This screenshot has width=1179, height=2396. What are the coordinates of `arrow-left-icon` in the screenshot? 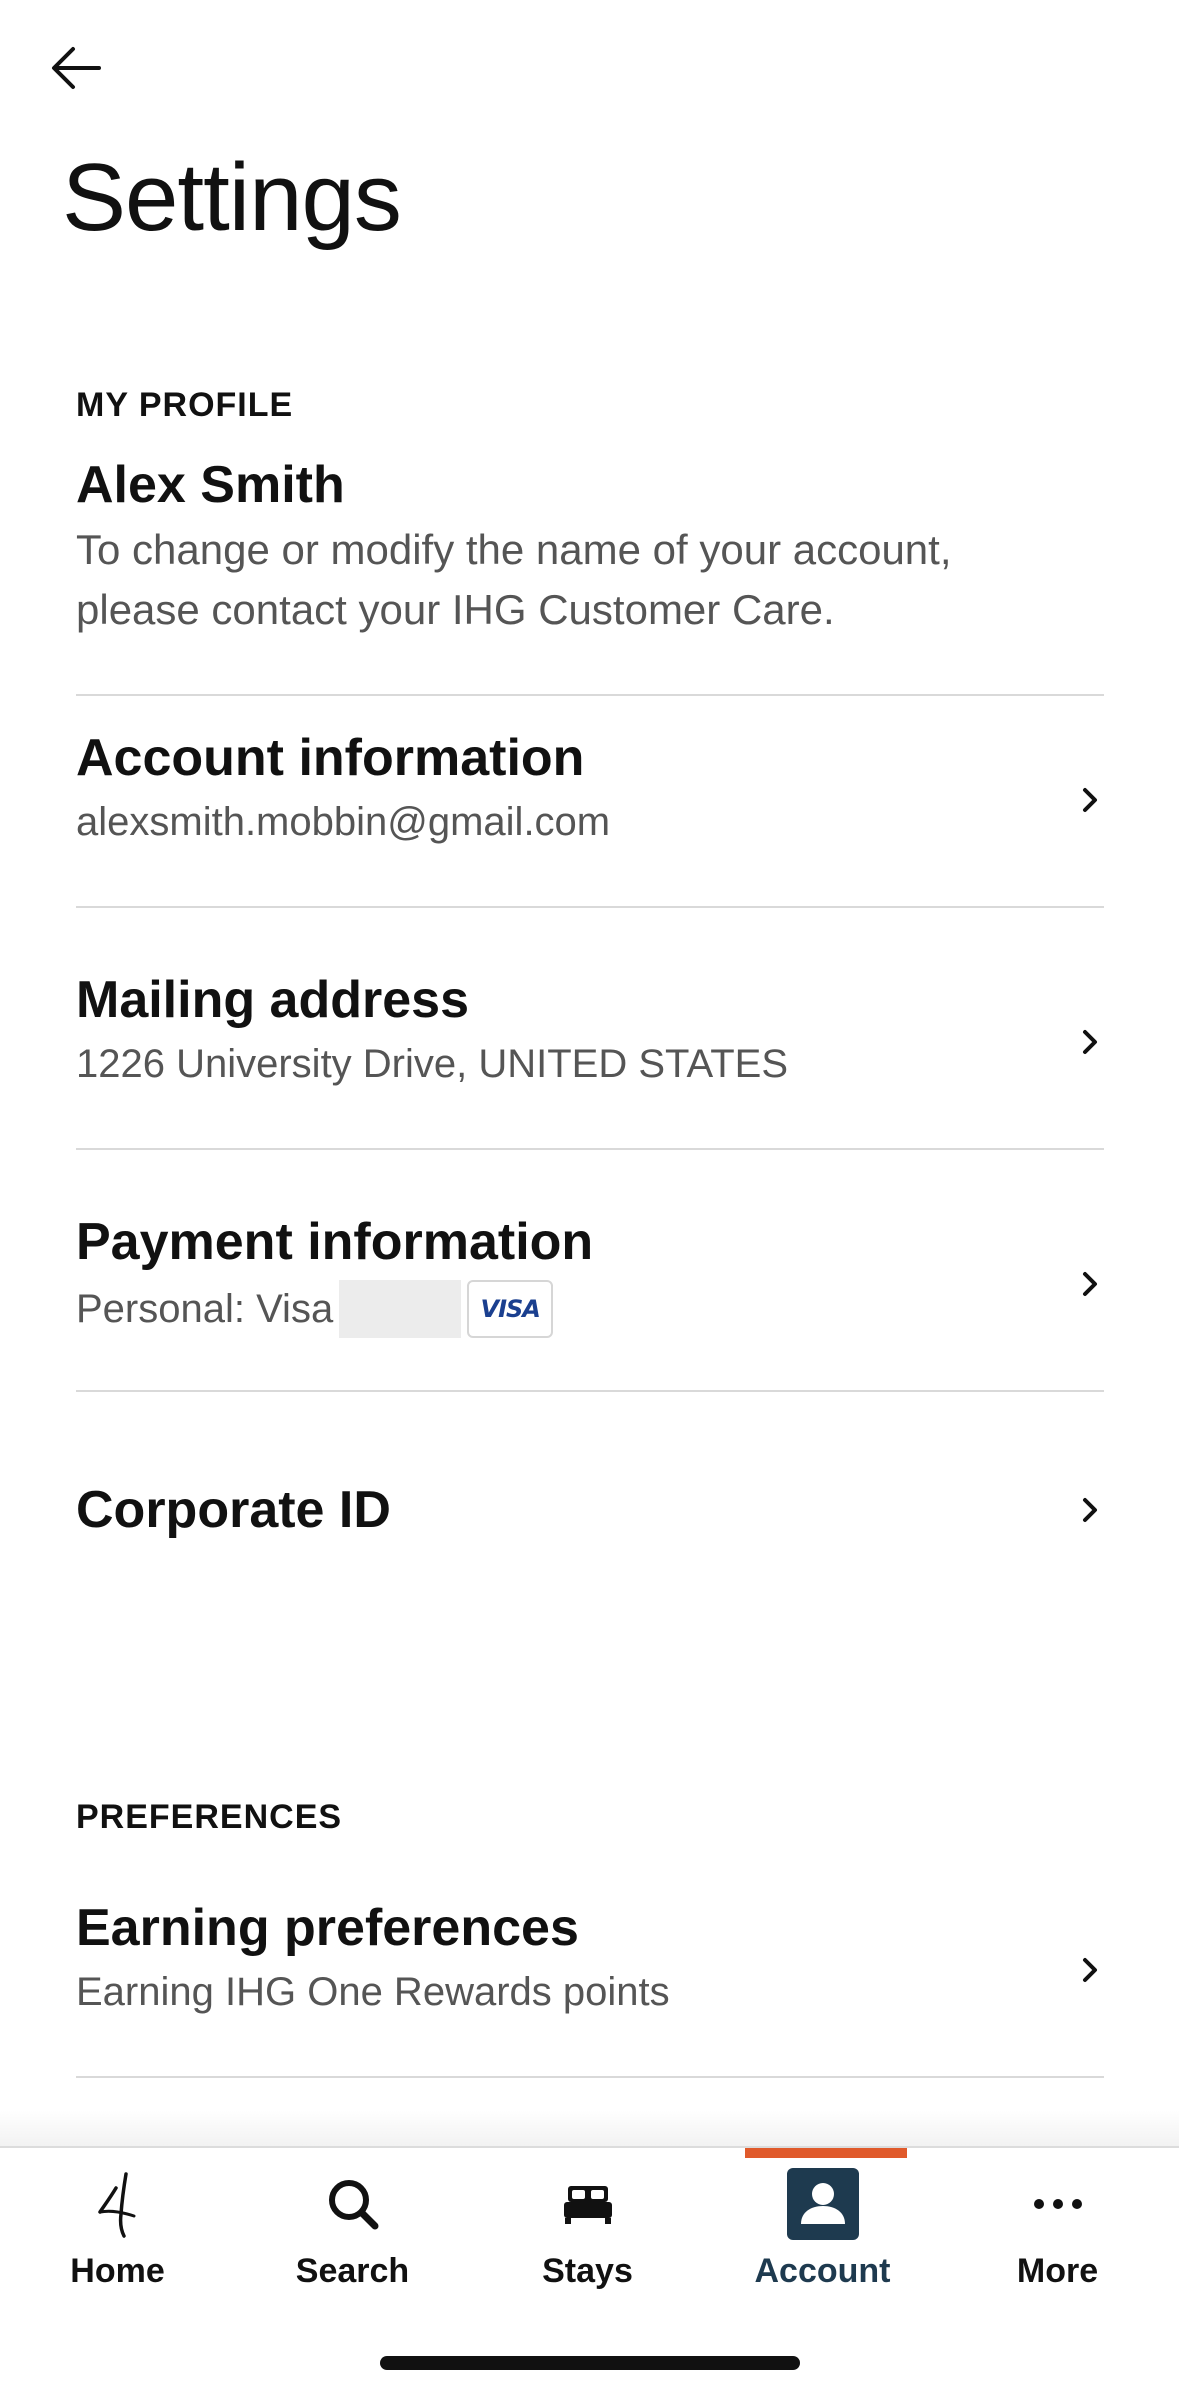 It's located at (76, 68).